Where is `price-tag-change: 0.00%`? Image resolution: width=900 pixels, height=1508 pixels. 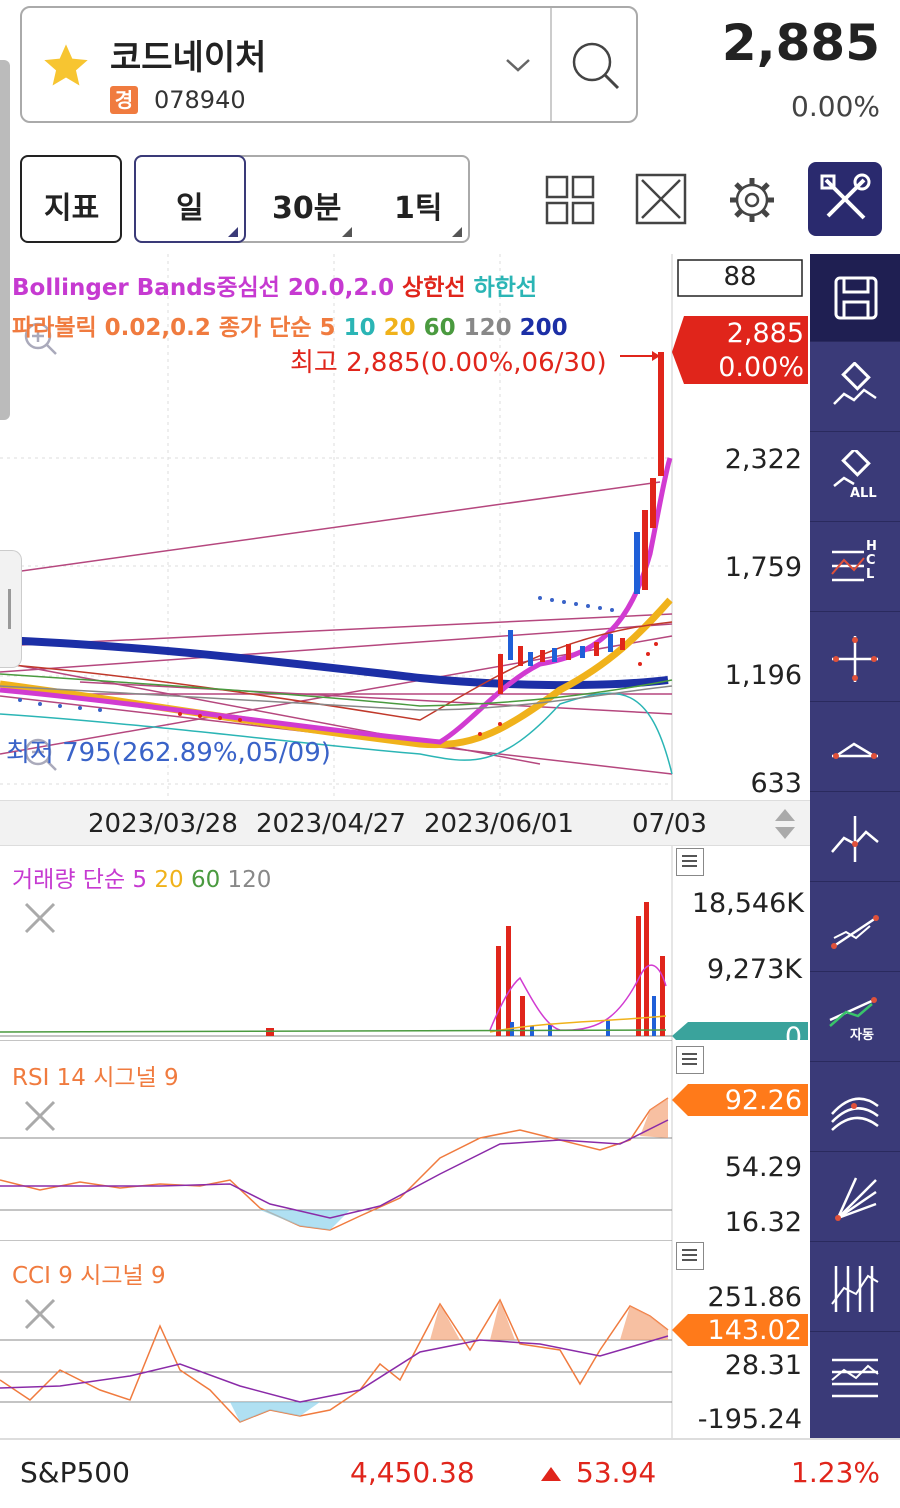 price-tag-change: 0.00% is located at coordinates (761, 367).